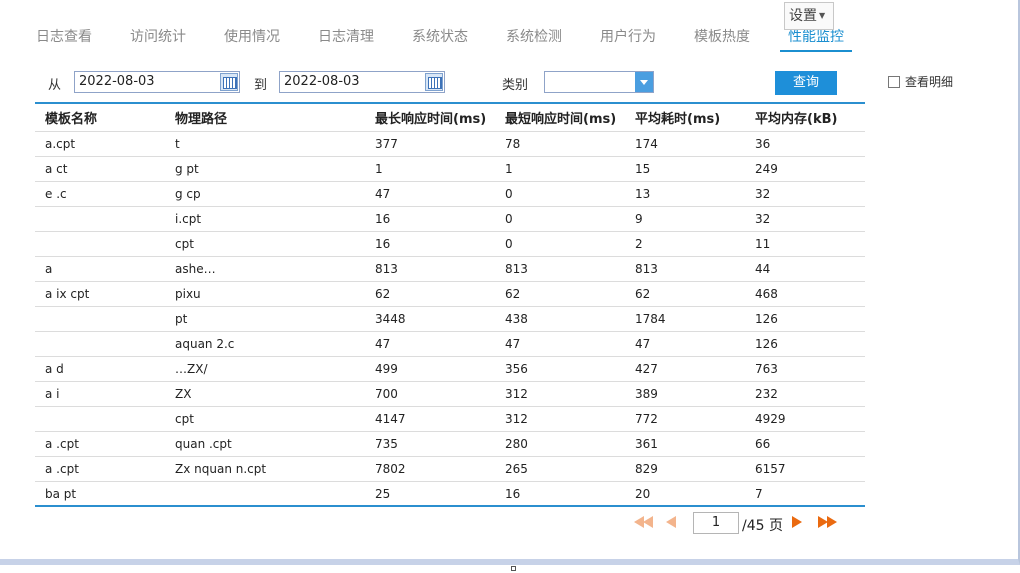 This screenshot has height=573, width=1020. I want to click on cell-min-response: 1, so click(509, 169).